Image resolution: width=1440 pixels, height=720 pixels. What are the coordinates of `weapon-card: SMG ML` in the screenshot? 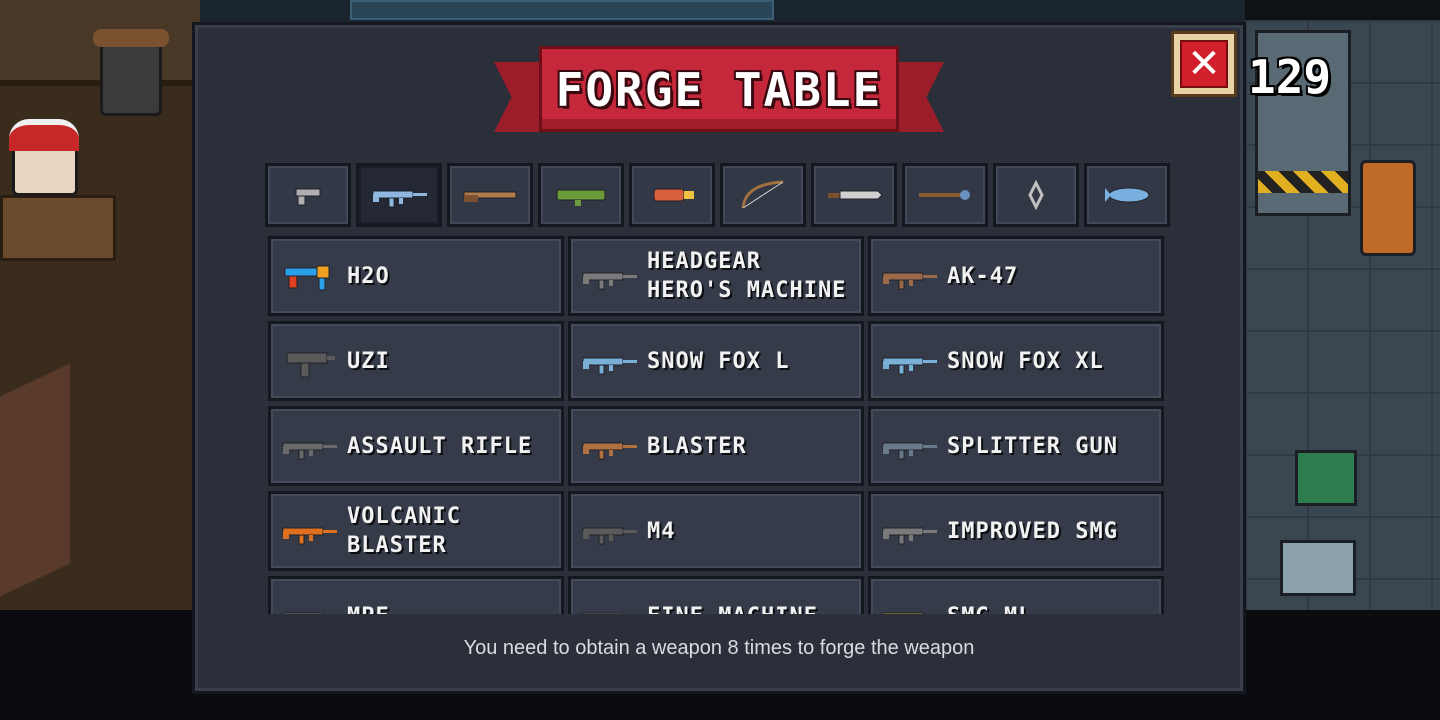 It's located at (1016, 595).